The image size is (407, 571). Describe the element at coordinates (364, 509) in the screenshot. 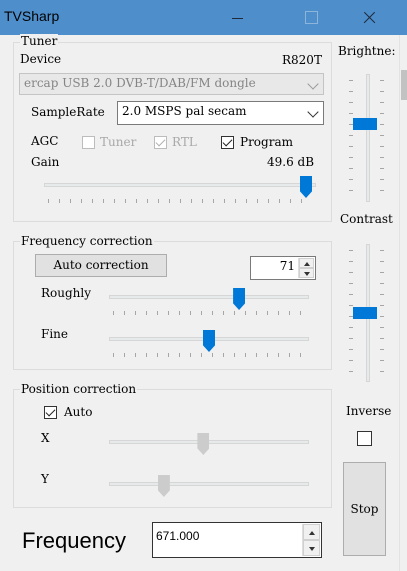

I see `stop-button: Stop` at that location.